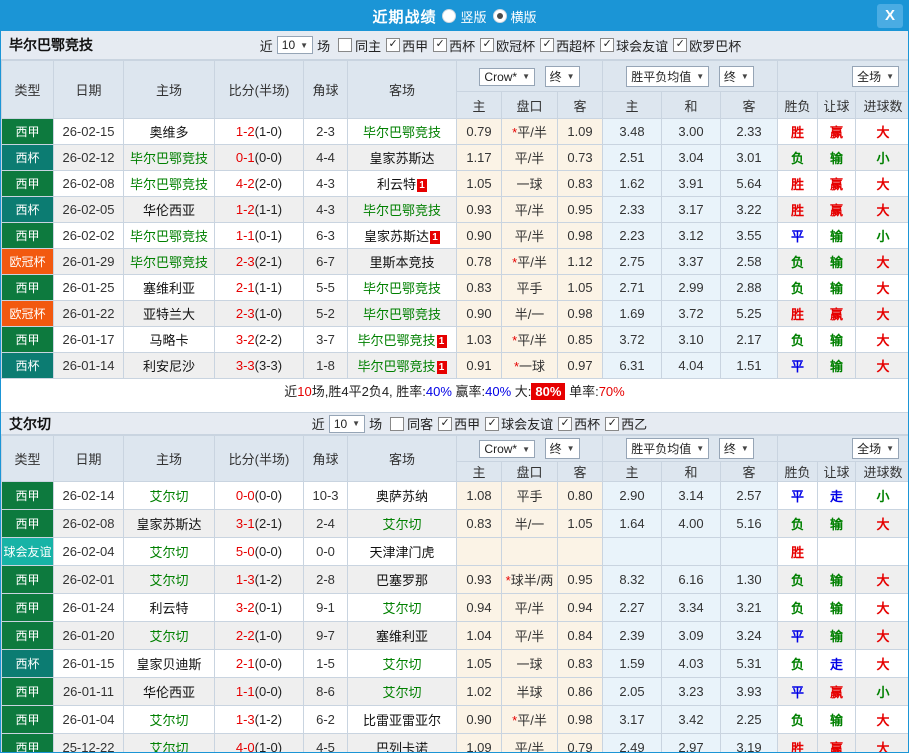 The width and height of the screenshot is (909, 753). What do you see at coordinates (325, 313) in the screenshot?
I see `corner-cell: 5-2` at bounding box center [325, 313].